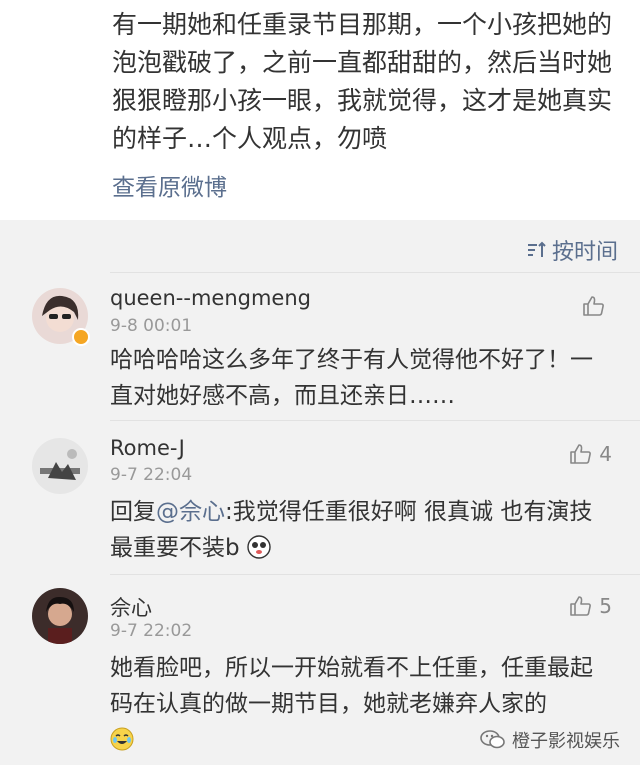 The height and width of the screenshot is (765, 640). What do you see at coordinates (351, 686) in the screenshot?
I see `comment-text-content: 她看脸吧，所以一开始就看不上任重，任重最起码在认真的做一期节目，她就老嫌弃人家的` at bounding box center [351, 686].